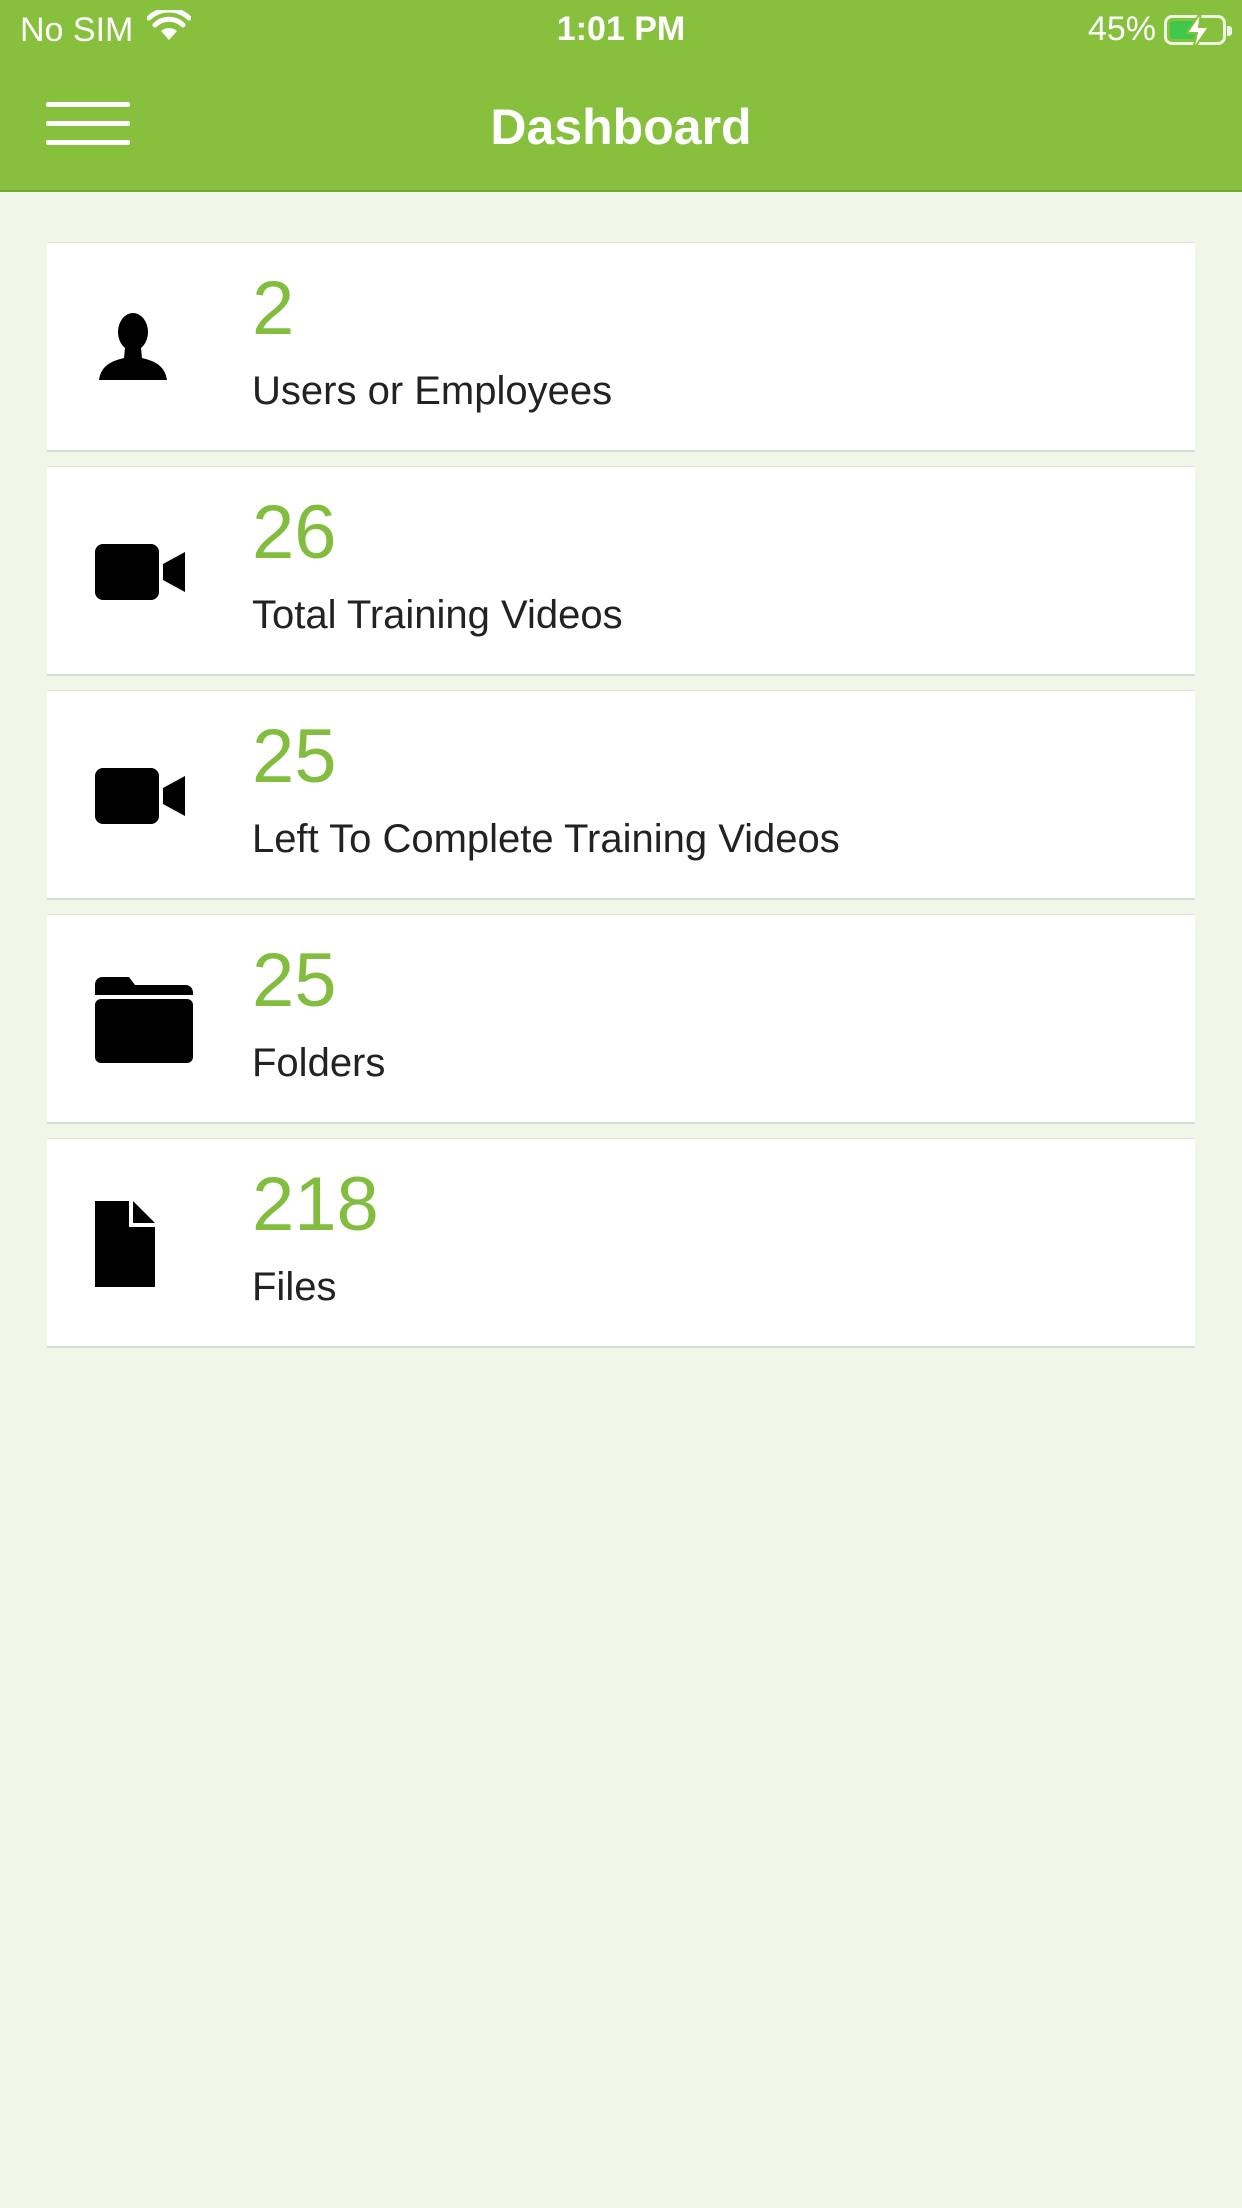 The height and width of the screenshot is (2208, 1242). I want to click on card-total-training-videos: 26 Total Training Videos, so click(621, 571).